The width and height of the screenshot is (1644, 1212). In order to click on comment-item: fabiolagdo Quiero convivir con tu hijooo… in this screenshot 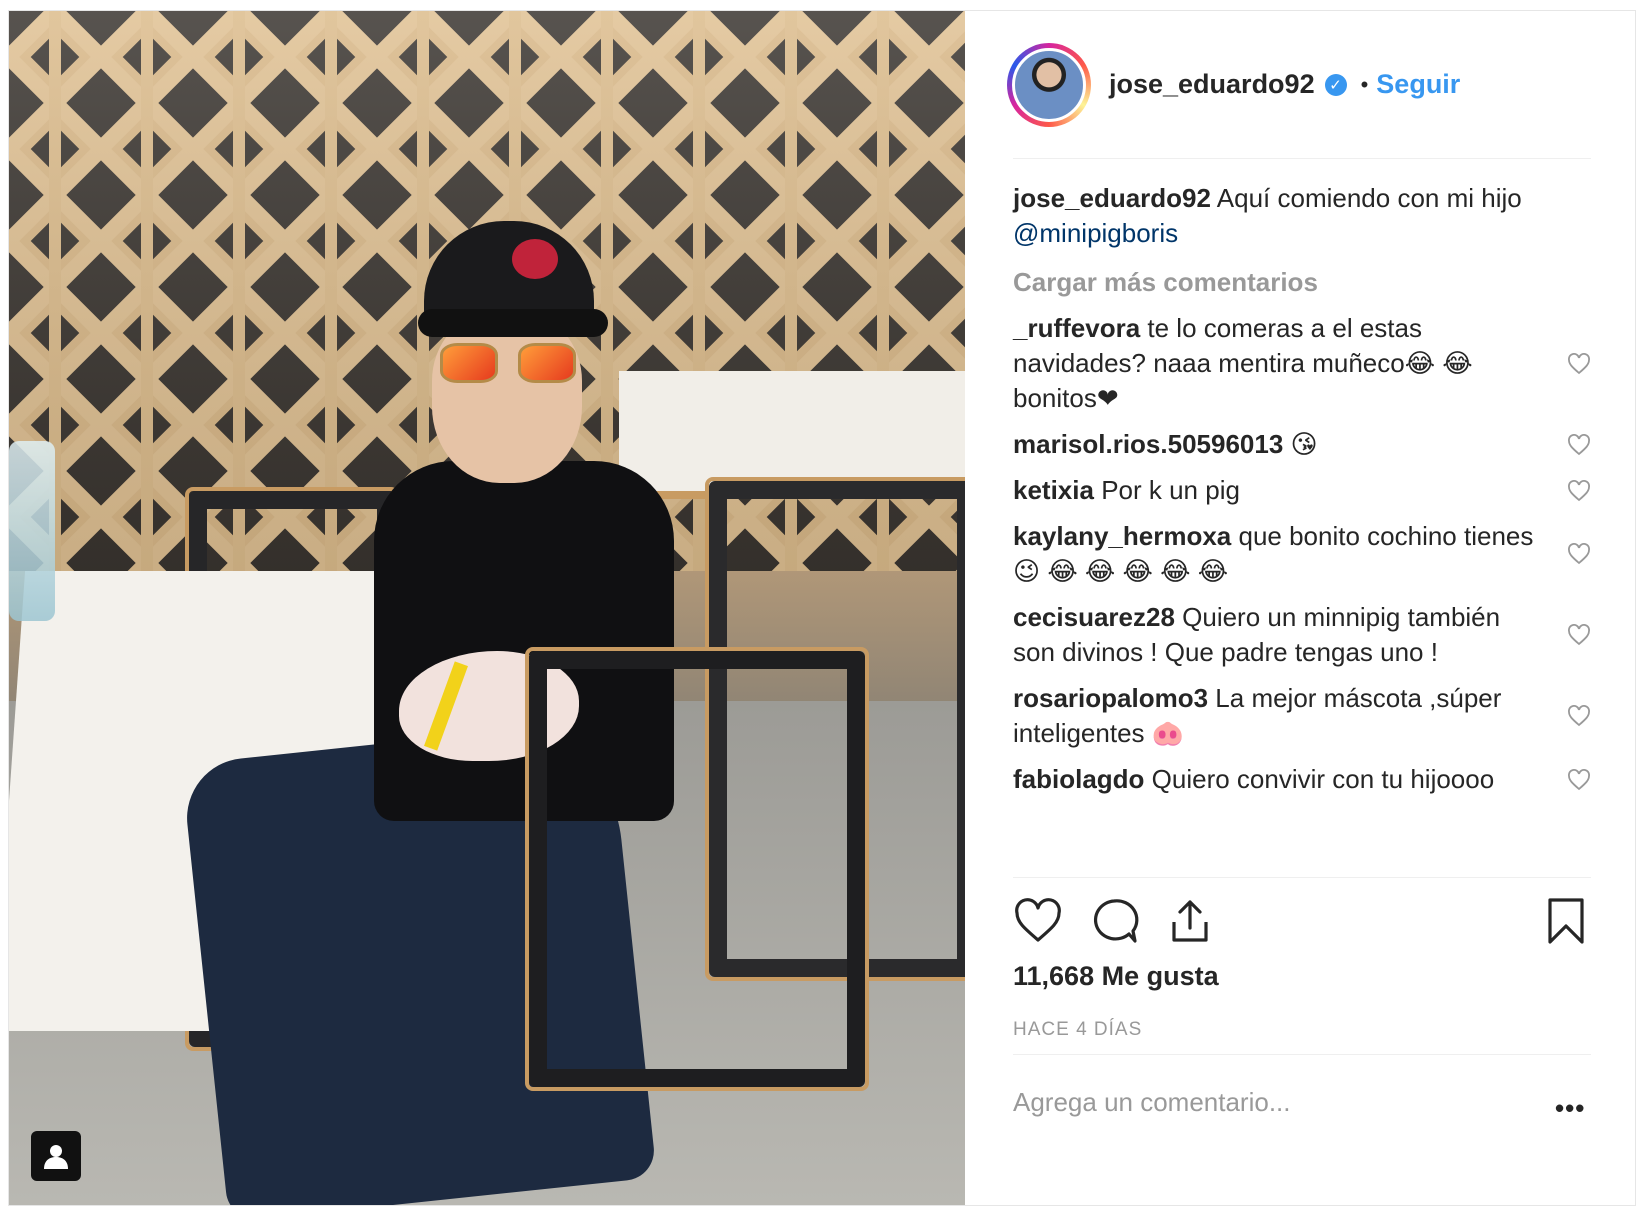, I will do `click(1302, 779)`.